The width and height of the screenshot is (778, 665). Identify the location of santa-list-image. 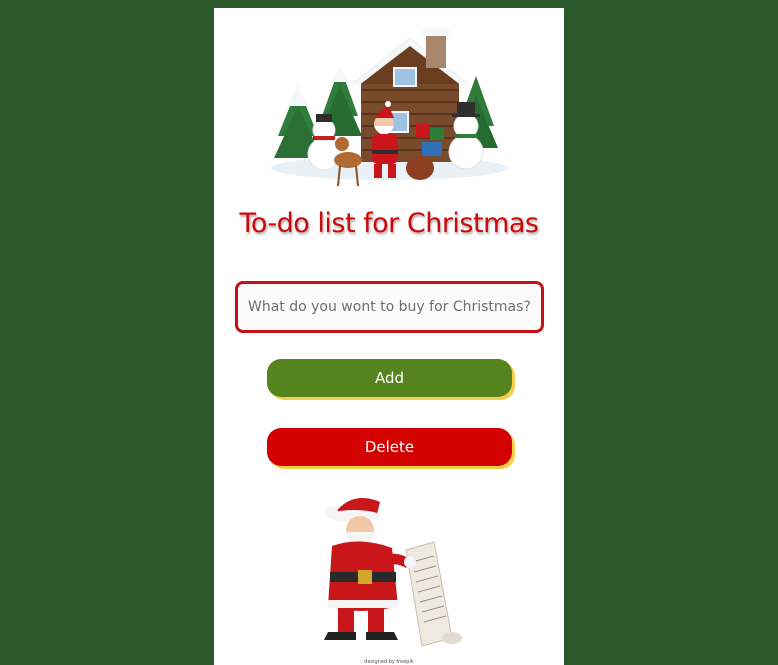
(393, 572).